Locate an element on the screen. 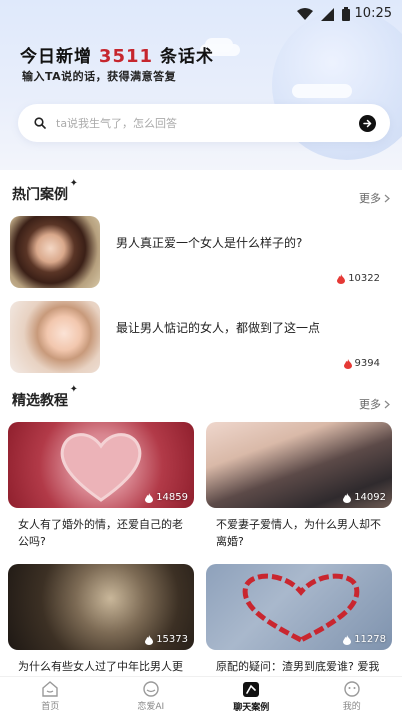  case-title: 男人真正爱一个女人是什么样子的? is located at coordinates (209, 243).